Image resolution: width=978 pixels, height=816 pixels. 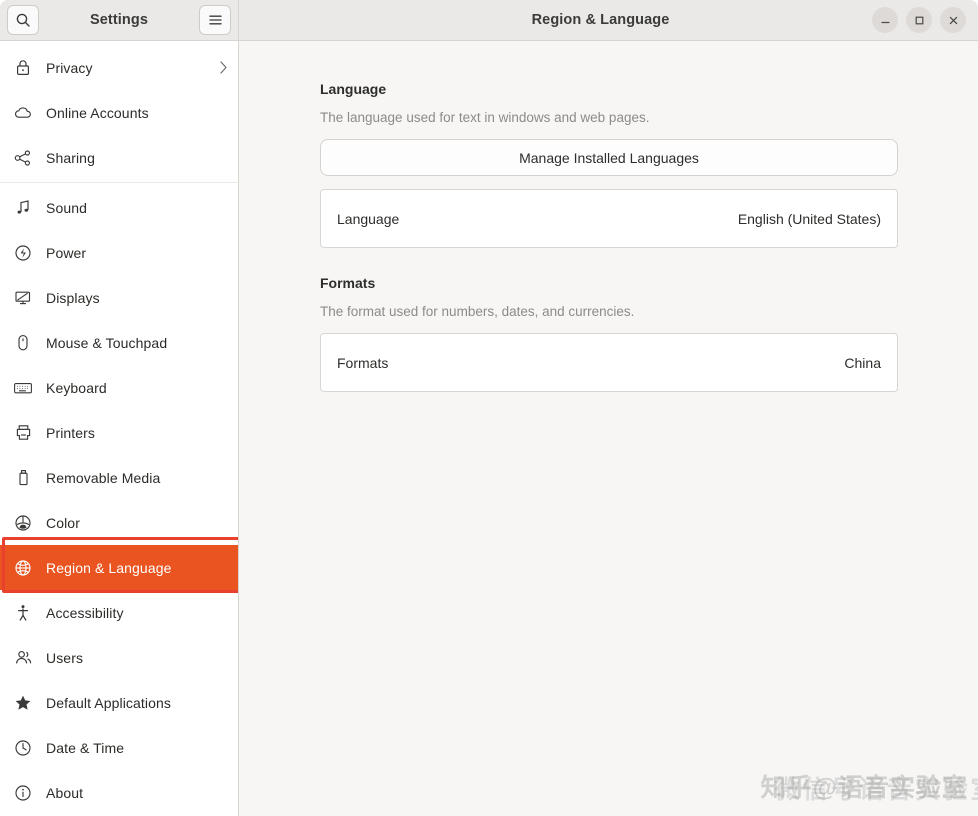 I want to click on sidebar-item-displays: Displays, so click(x=119, y=297).